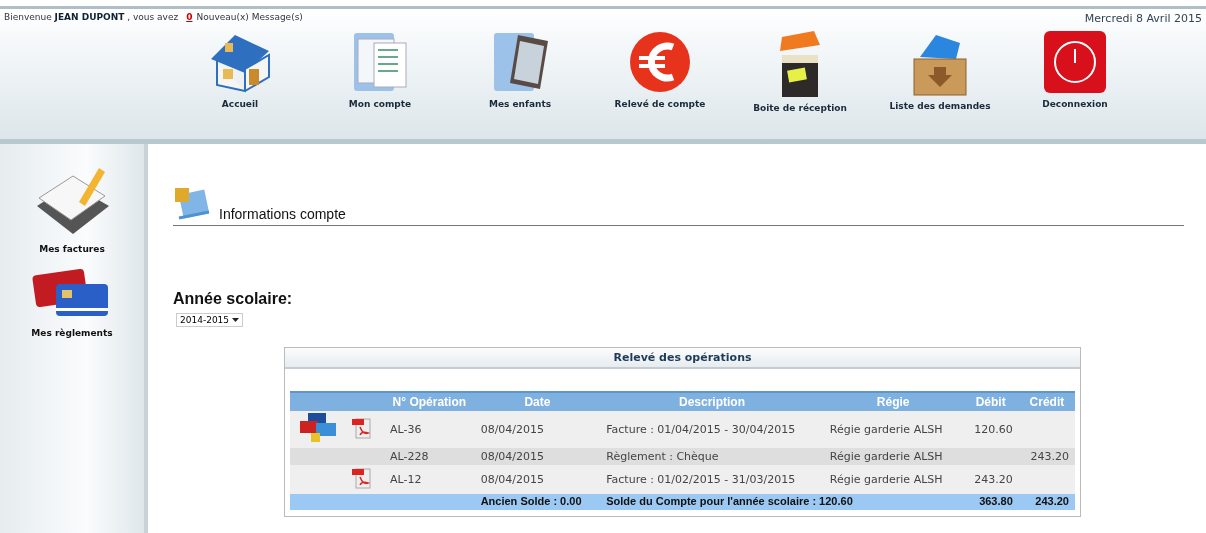  Describe the element at coordinates (893, 401) in the screenshot. I see `column-header: Régie` at that location.